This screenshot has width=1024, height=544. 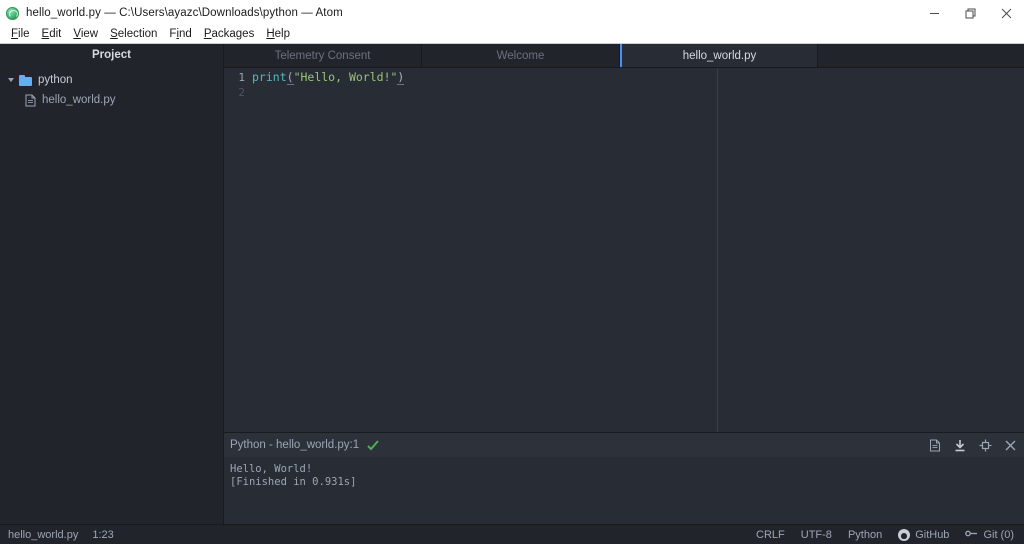 I want to click on status-bar-right: CRLF UTF-8 Python GitHub Git (0), so click(x=885, y=535).